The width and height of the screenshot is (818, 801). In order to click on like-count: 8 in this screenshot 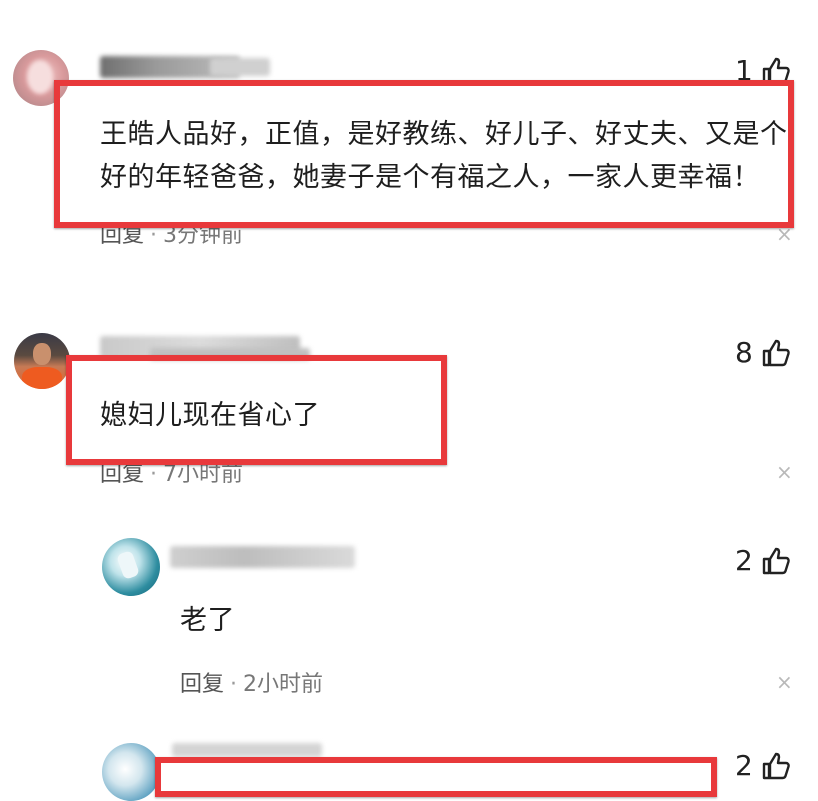, I will do `click(744, 352)`.